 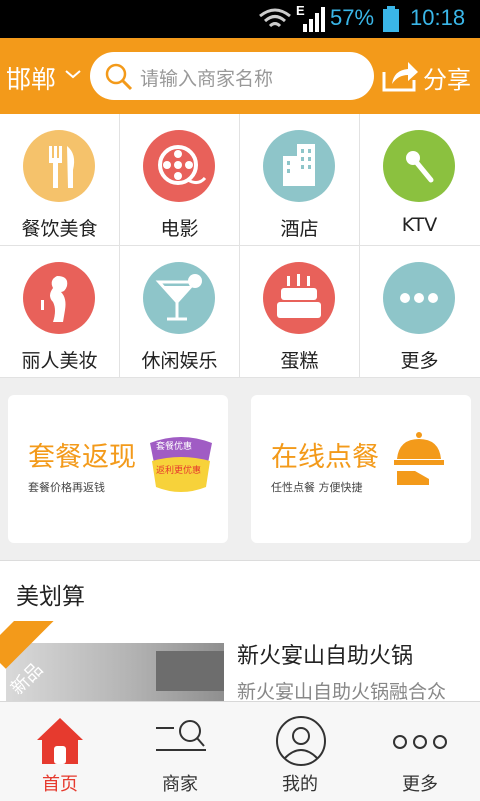 I want to click on search-placeholder: 请输入商家名称, so click(x=207, y=79).